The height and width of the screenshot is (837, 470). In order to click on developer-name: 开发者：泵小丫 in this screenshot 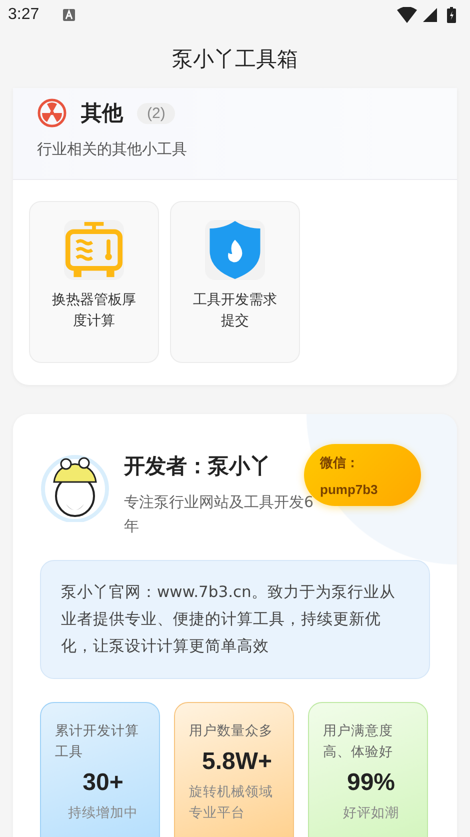, I will do `click(198, 466)`.